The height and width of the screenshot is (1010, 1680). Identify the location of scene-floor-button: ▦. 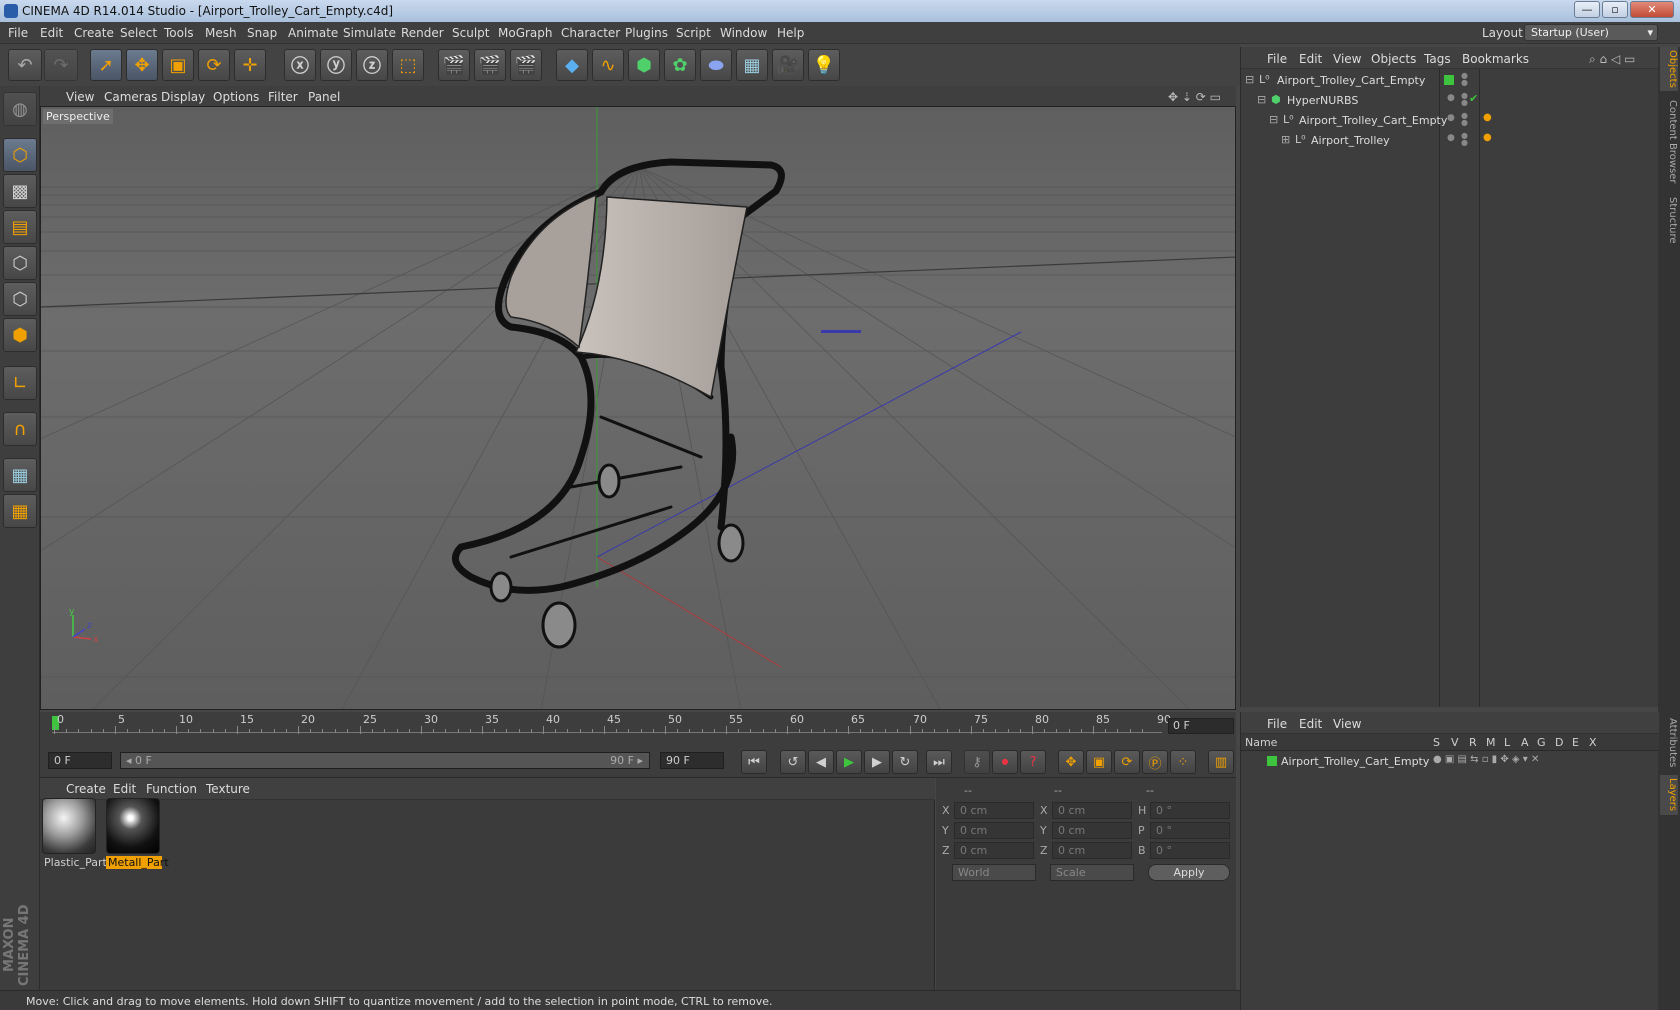
(752, 65).